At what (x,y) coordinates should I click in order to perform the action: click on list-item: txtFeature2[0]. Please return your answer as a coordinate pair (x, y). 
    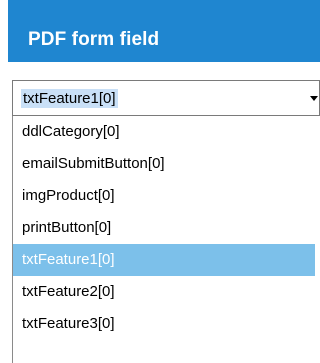
    Looking at the image, I should click on (166, 292).